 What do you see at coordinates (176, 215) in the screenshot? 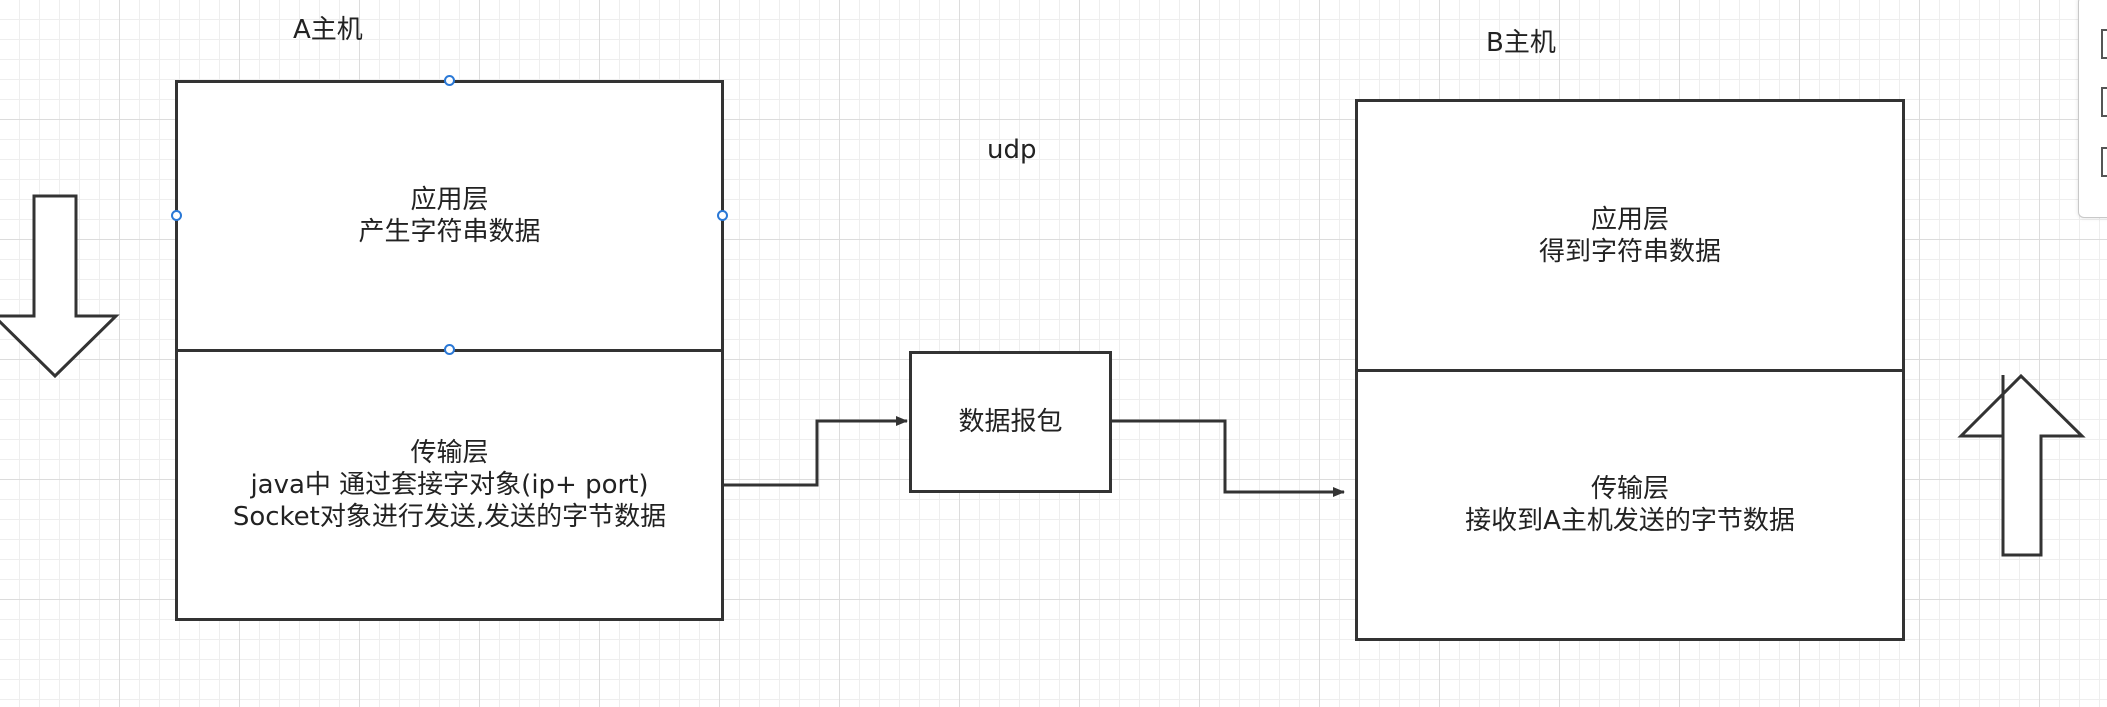
I see `selection-handle-left` at bounding box center [176, 215].